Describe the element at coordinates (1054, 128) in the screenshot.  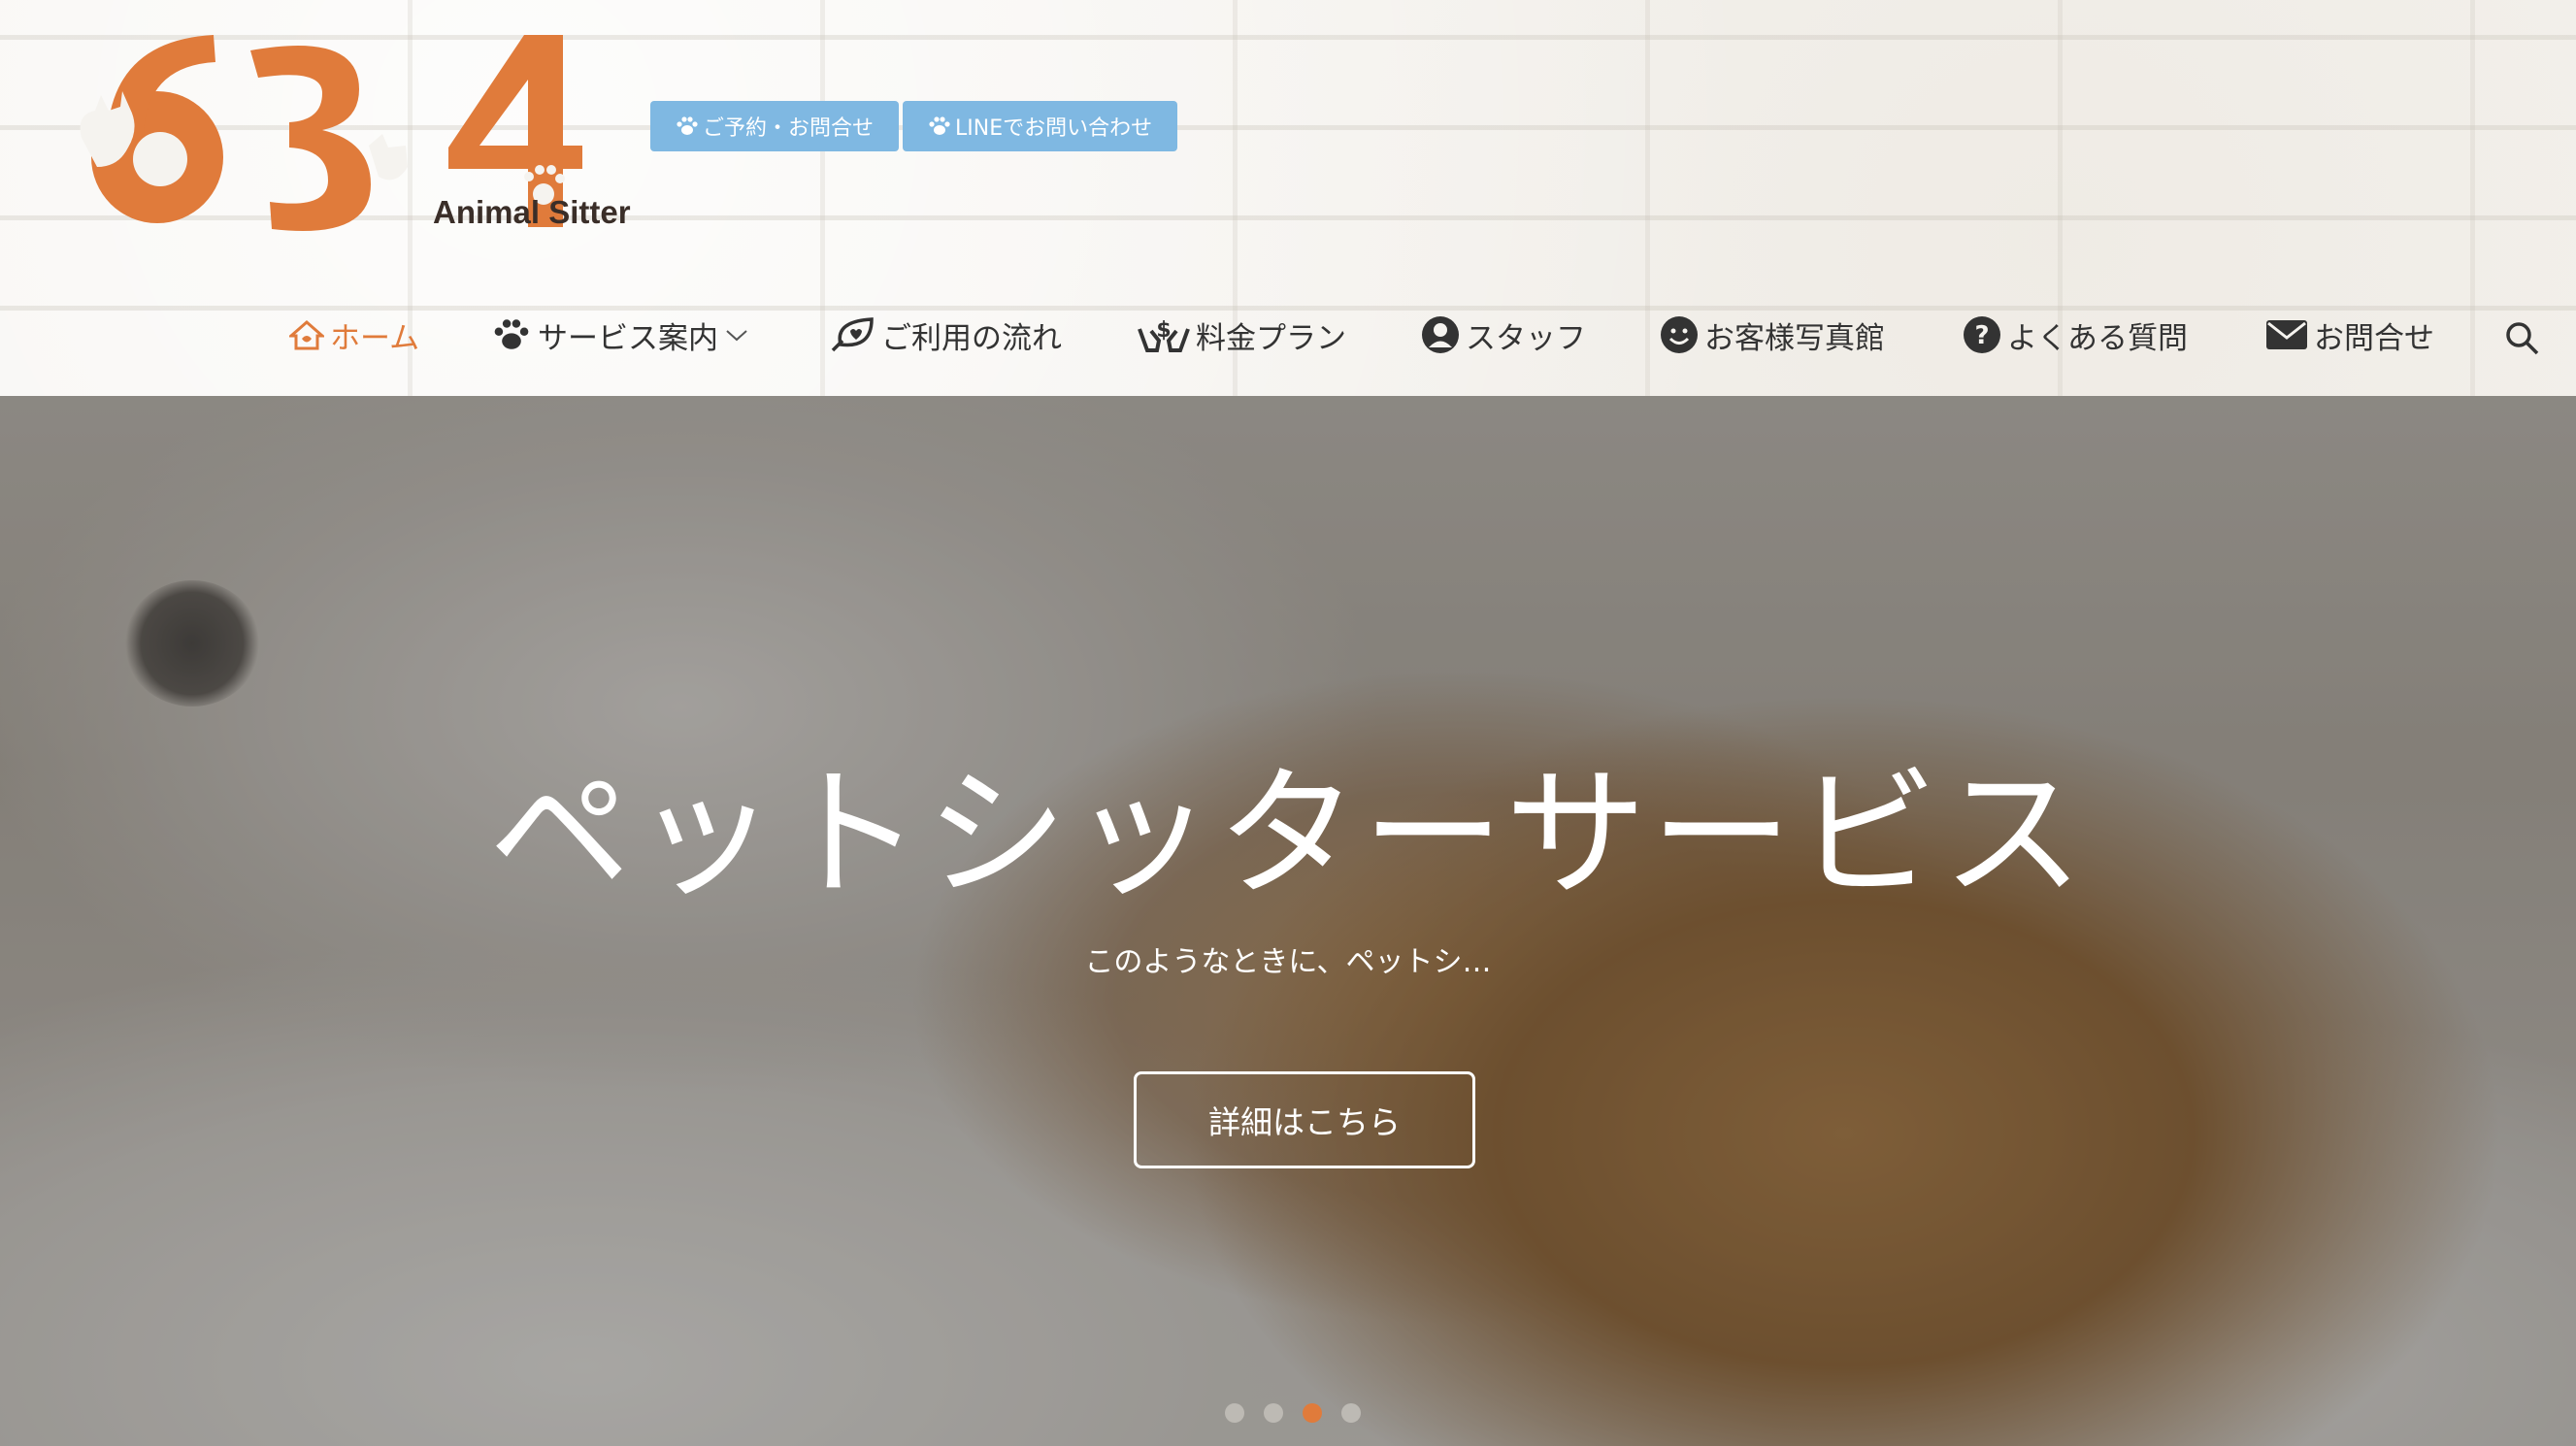
I see `line-contact-button-label: LINEでお問い合わせ` at that location.